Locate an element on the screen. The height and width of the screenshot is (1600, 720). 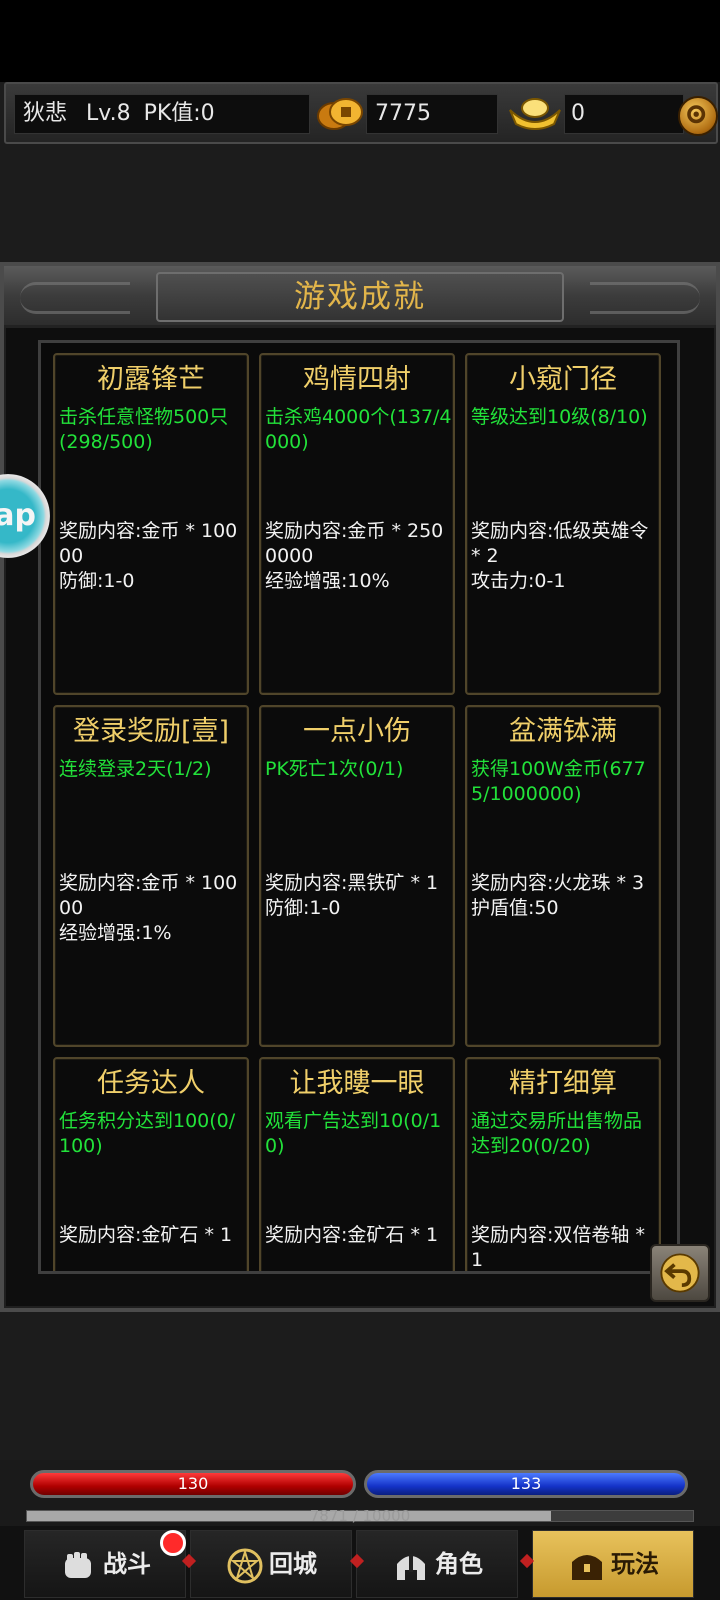
achievement-title: 精打细算 is located at coordinates (563, 1083).